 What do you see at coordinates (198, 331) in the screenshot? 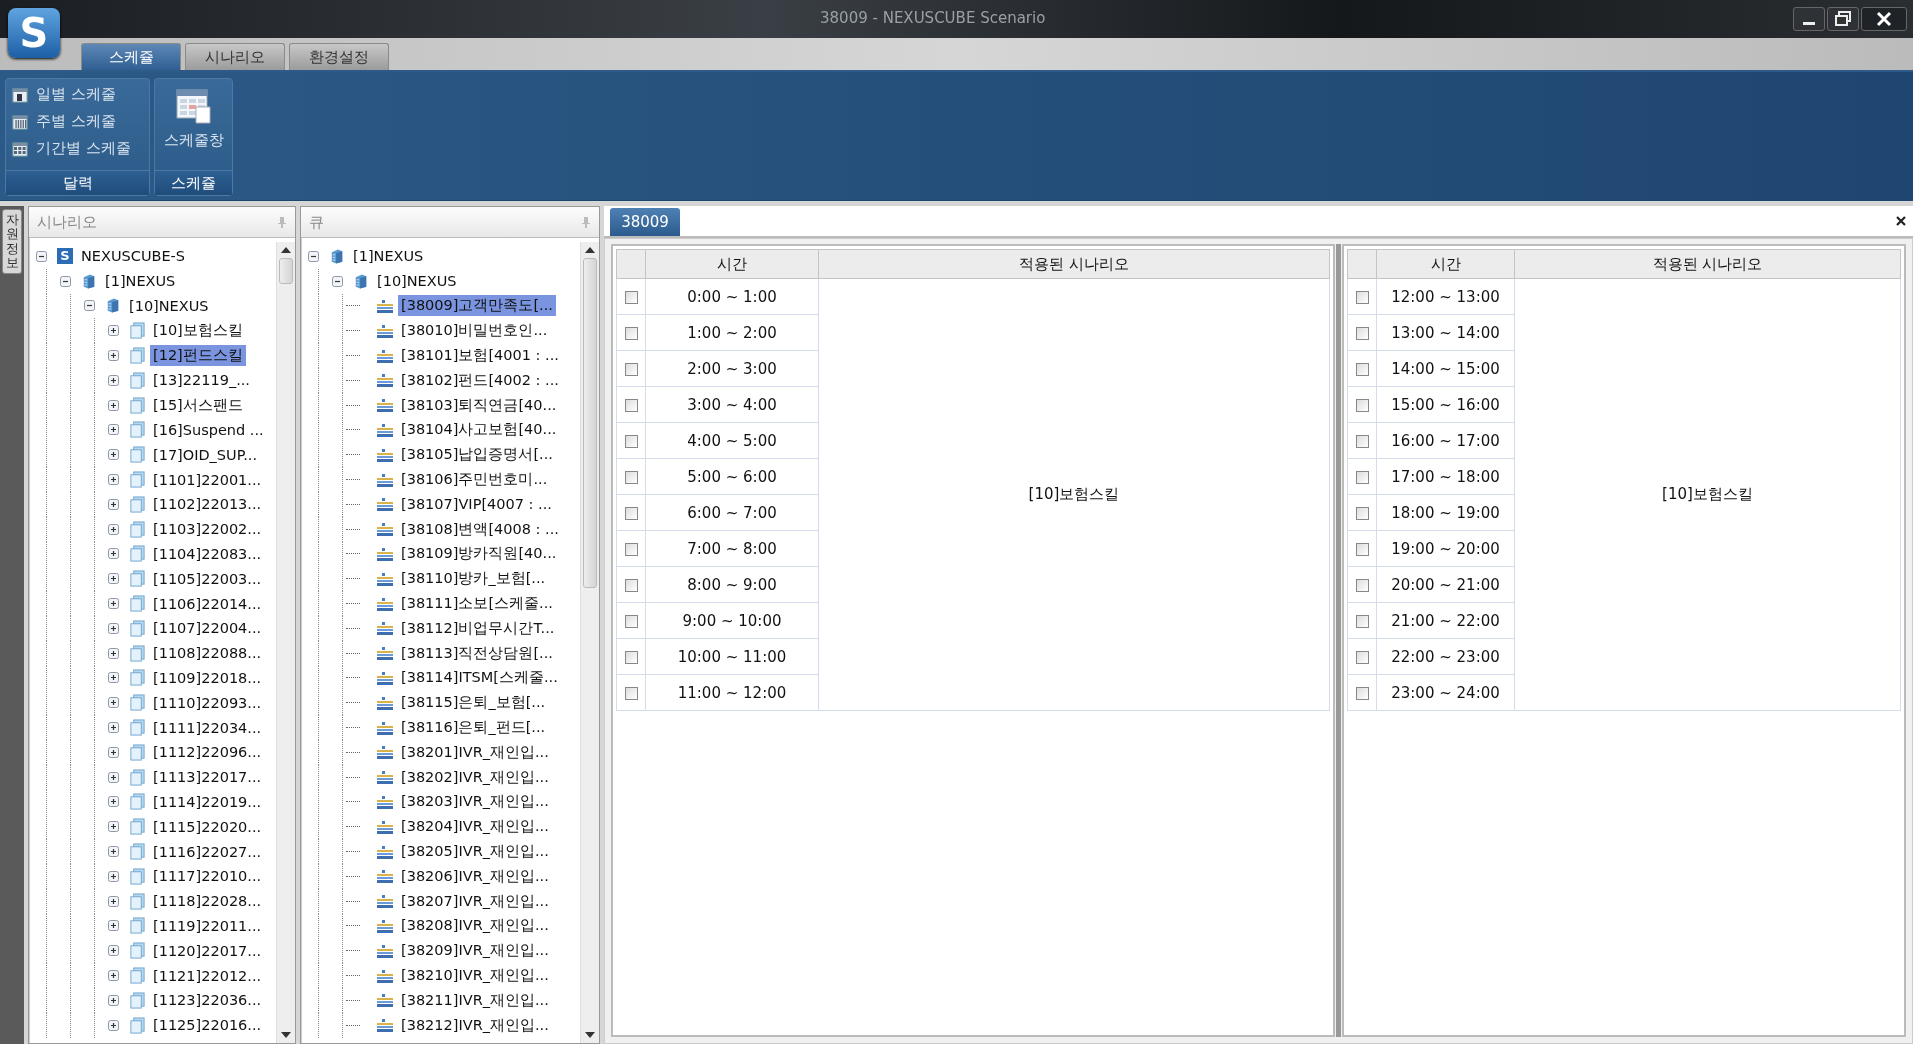
I see `tree-item: [10]보험스킬` at bounding box center [198, 331].